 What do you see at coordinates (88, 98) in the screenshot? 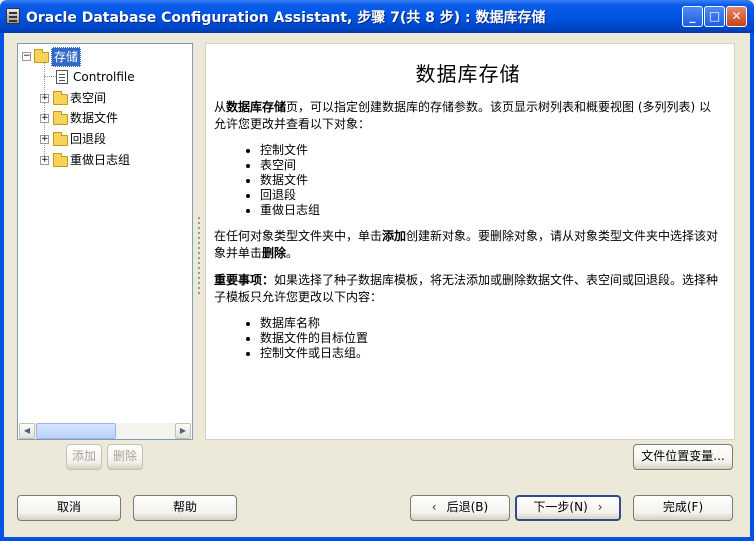
I see `tree-item-label: 表空间` at bounding box center [88, 98].